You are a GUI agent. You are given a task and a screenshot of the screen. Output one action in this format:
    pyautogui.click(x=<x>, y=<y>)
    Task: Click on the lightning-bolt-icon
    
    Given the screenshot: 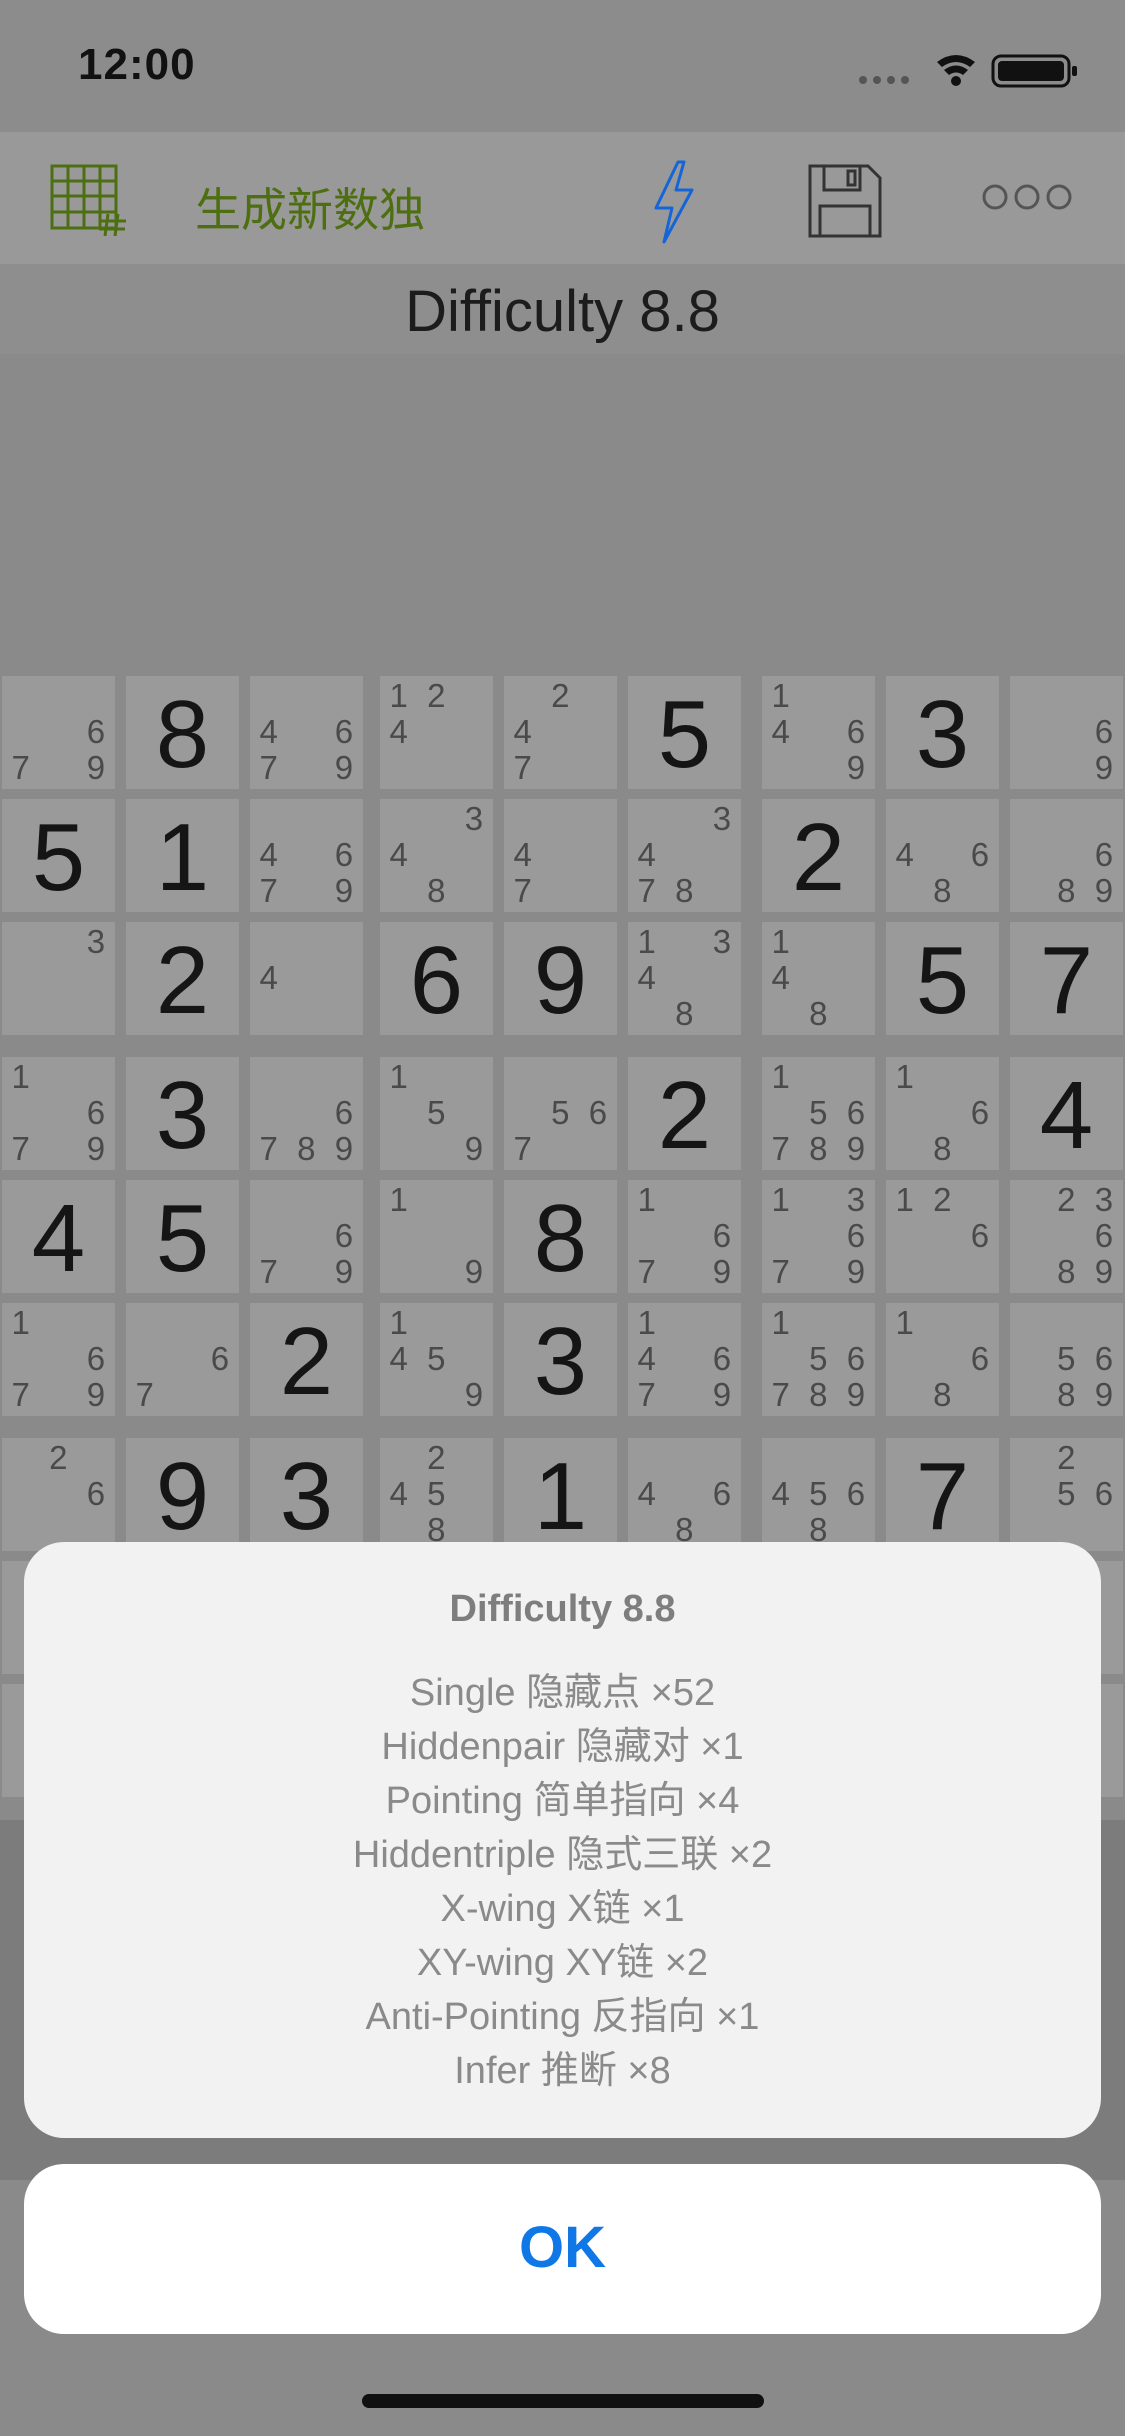 What is the action you would take?
    pyautogui.click(x=673, y=202)
    